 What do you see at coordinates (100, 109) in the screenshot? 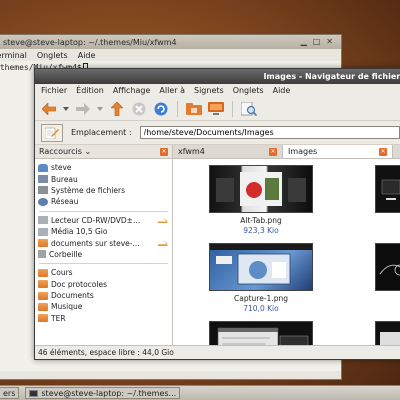
I see `forward-dropdown-icon` at bounding box center [100, 109].